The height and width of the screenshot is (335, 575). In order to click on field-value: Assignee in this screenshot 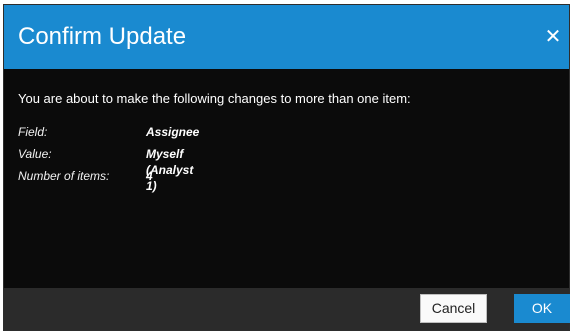, I will do `click(173, 132)`.